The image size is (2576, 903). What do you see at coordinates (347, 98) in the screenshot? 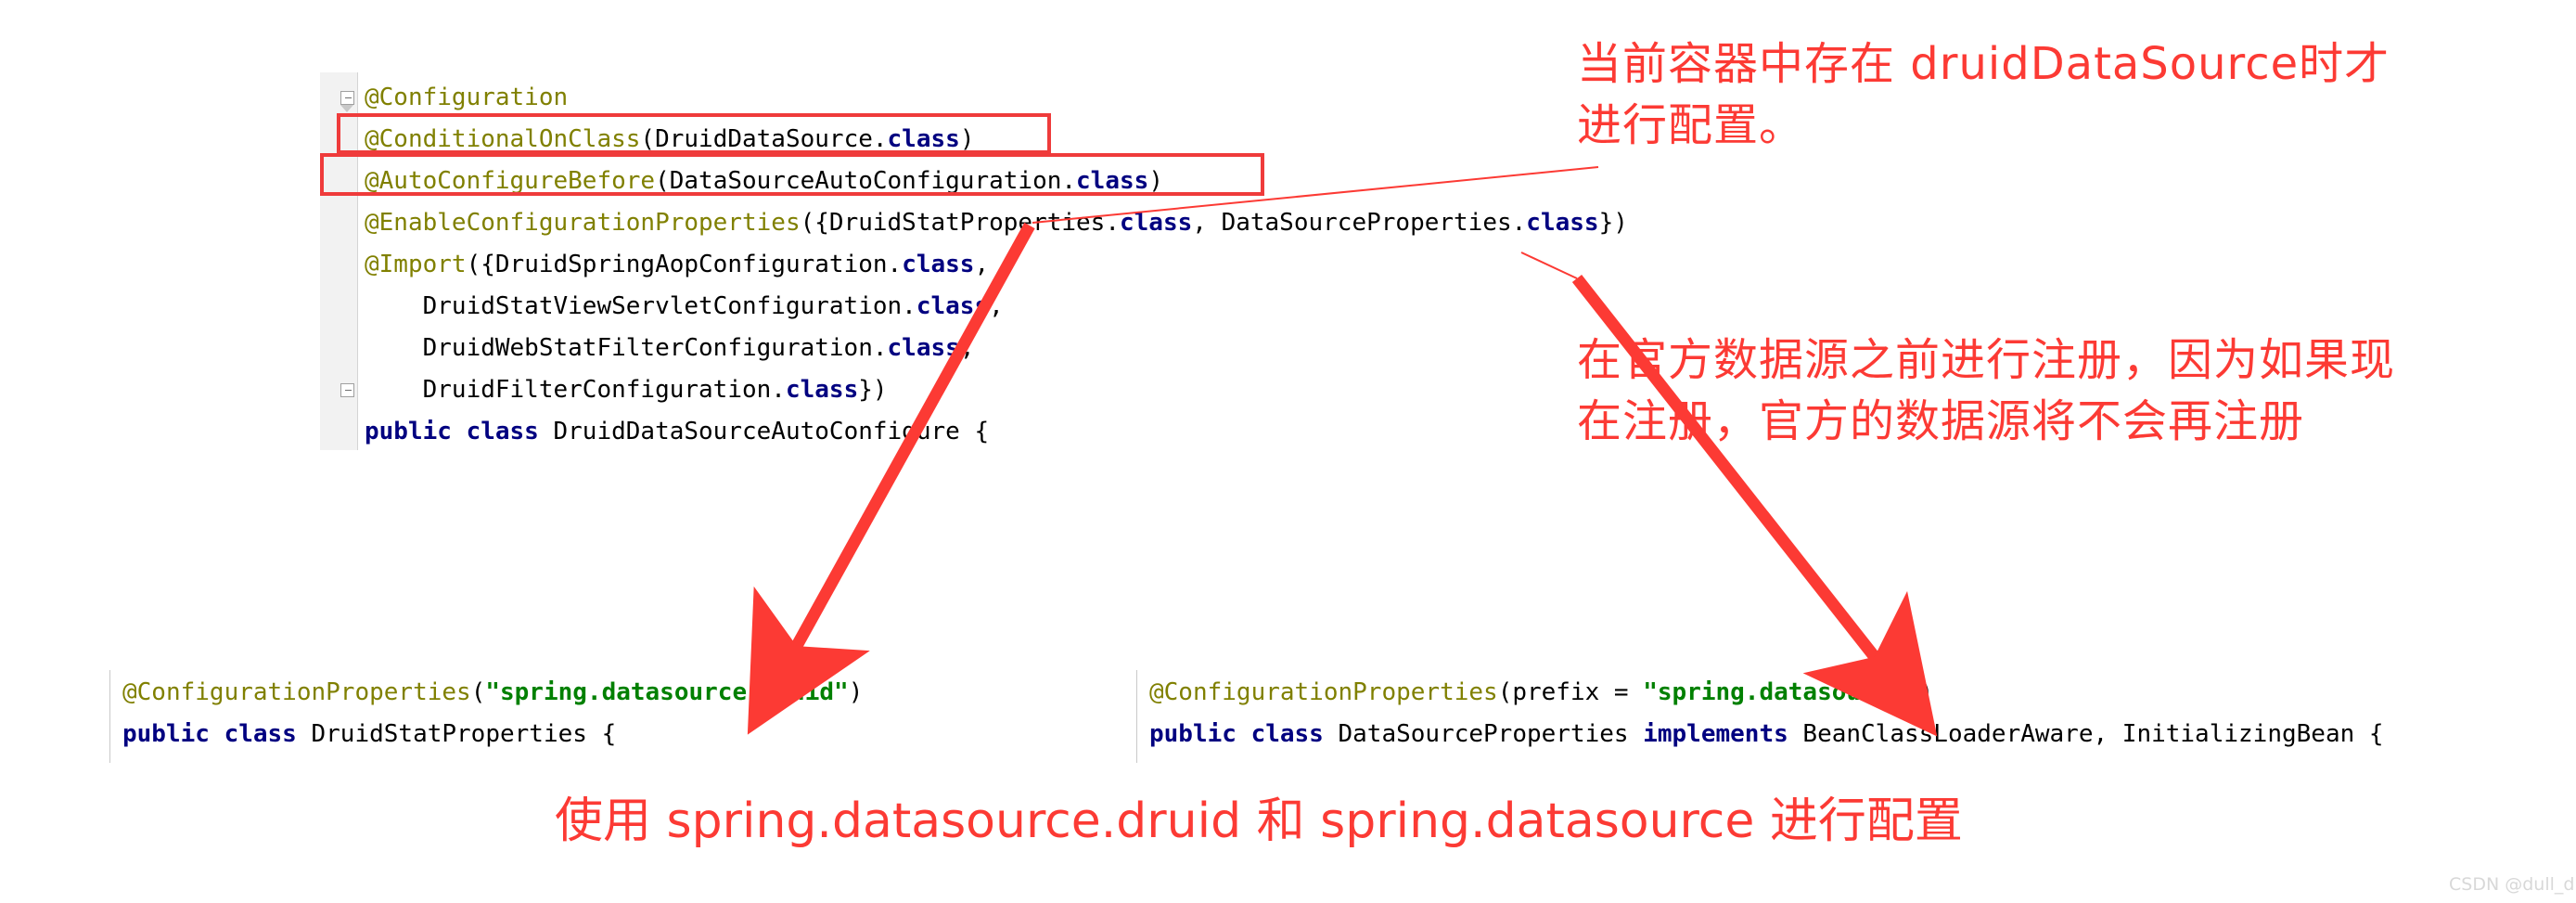
I see `code-fold-toggle-top` at bounding box center [347, 98].